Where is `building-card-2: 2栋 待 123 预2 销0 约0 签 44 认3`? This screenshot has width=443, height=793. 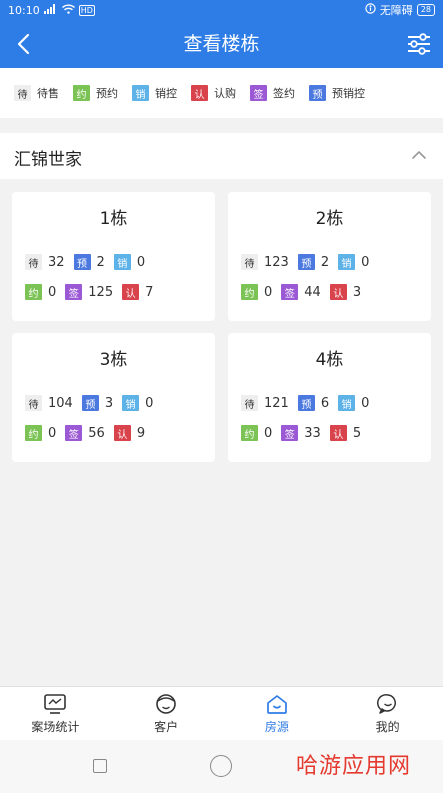 building-card-2: 2栋 待 123 预2 销0 约0 签 44 认3 is located at coordinates (329, 256).